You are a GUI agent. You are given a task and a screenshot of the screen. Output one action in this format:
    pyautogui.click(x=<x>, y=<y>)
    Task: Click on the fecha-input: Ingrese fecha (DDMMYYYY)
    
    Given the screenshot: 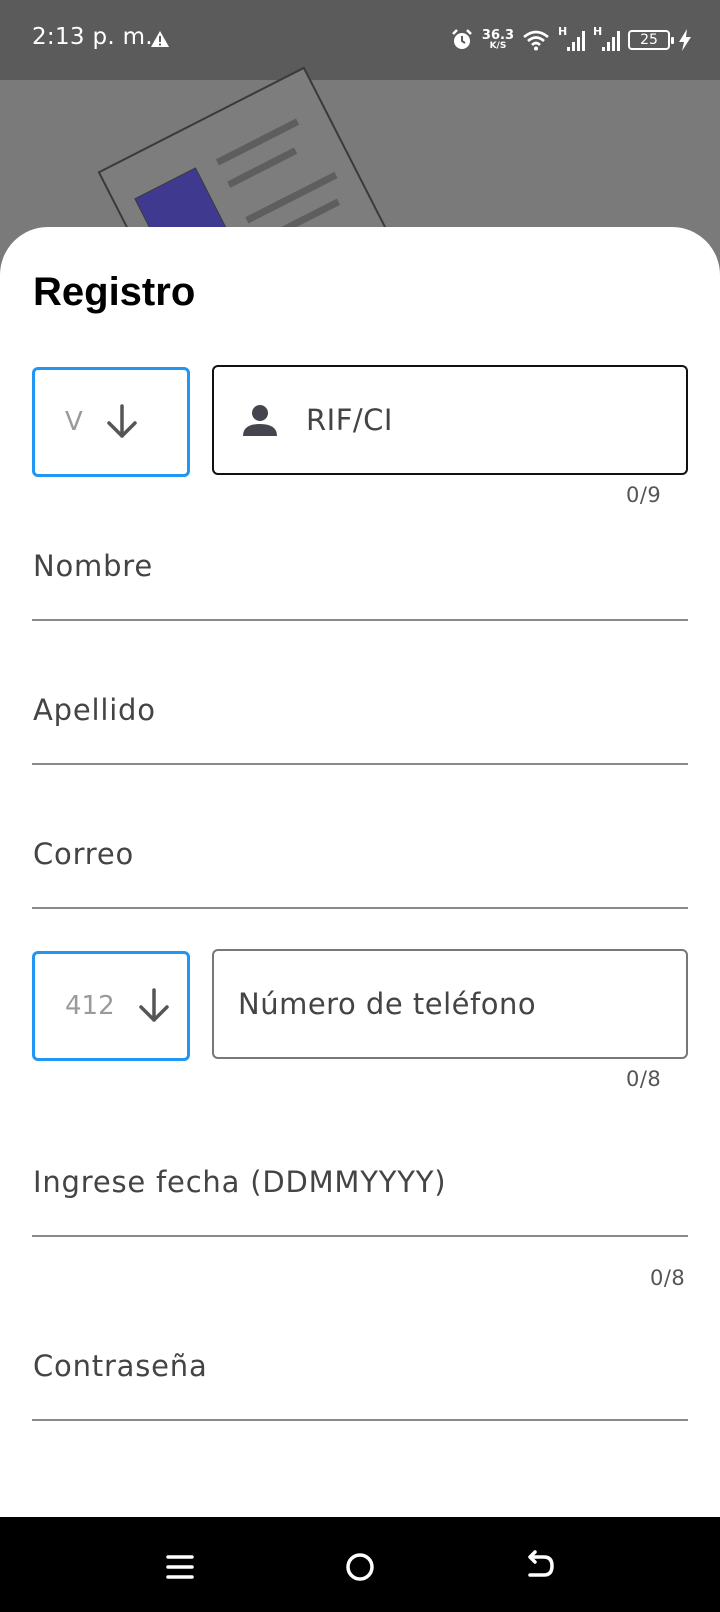 What is the action you would take?
    pyautogui.click(x=360, y=1197)
    